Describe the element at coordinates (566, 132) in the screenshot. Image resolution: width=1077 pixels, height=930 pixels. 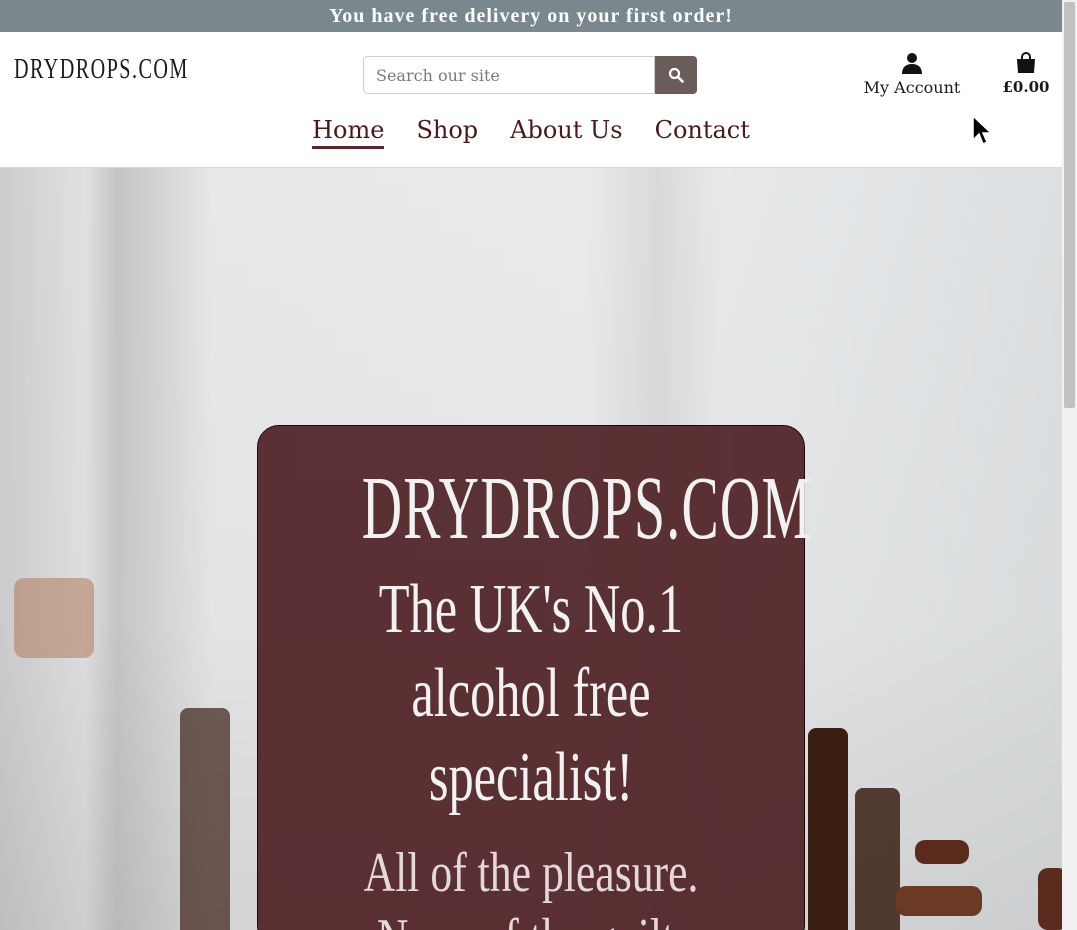
I see `nav-about-us: About Us` at that location.